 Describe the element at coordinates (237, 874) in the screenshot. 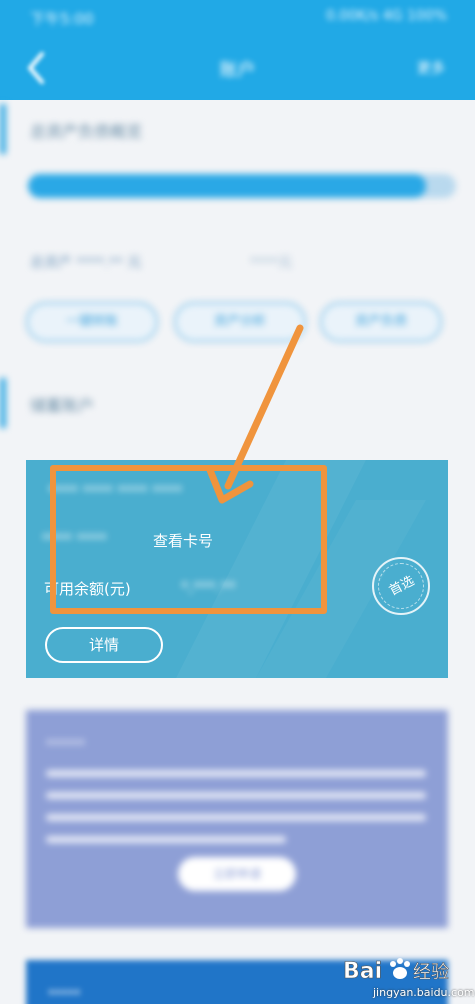

I see `promo-apply-button: 立即申请` at that location.